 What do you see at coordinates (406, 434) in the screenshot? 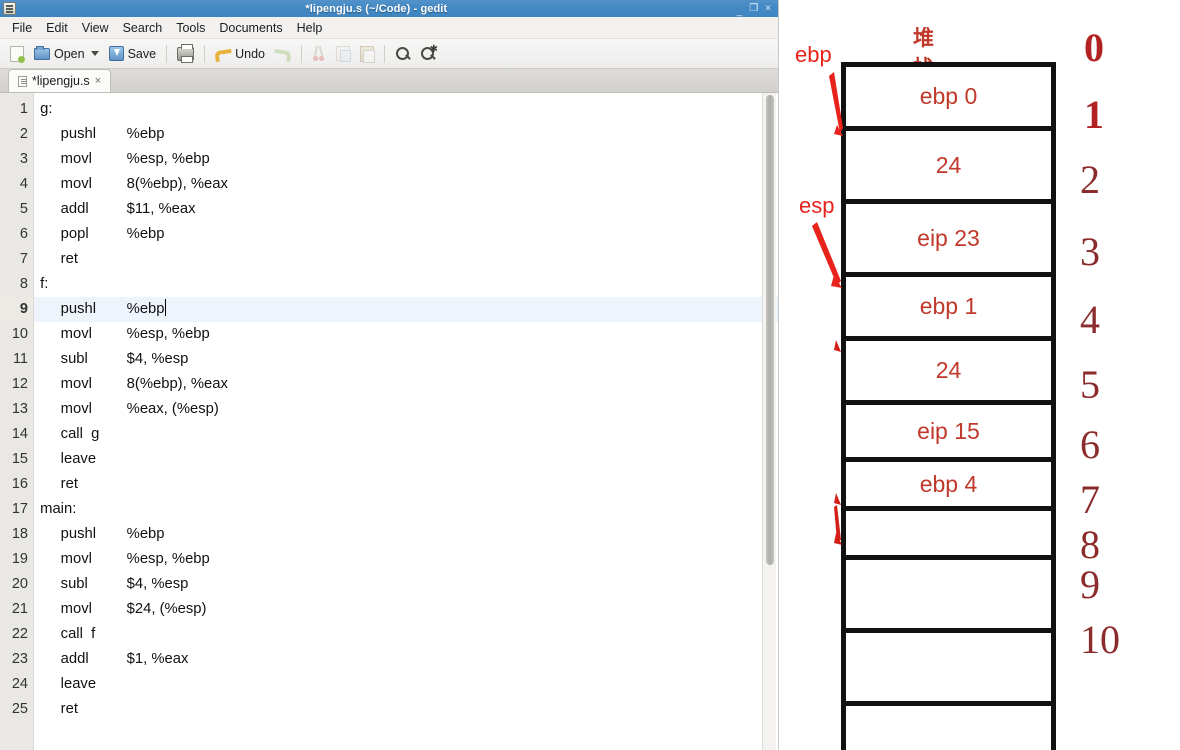
I see `code-line: call g` at bounding box center [406, 434].